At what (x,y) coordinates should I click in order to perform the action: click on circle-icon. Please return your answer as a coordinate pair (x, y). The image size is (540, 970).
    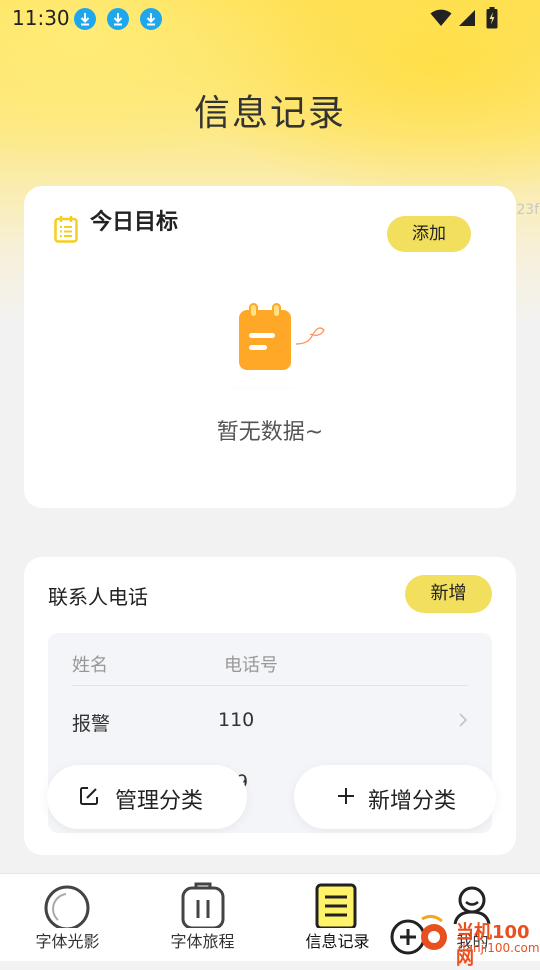
    Looking at the image, I should click on (67, 906).